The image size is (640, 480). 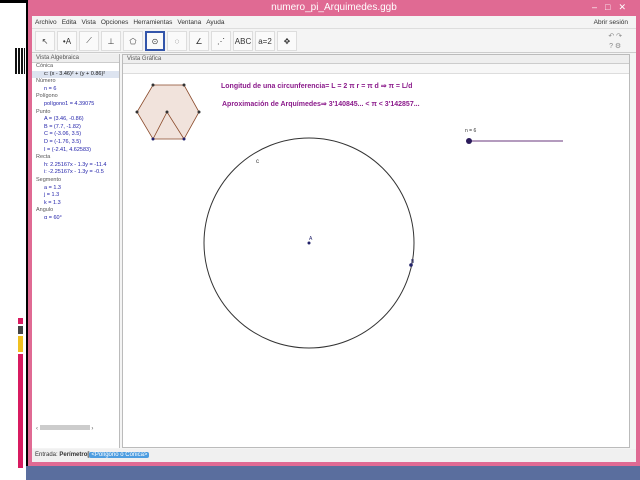 I want to click on algebra-item: B = (7.7, -1.82), so click(x=75, y=128).